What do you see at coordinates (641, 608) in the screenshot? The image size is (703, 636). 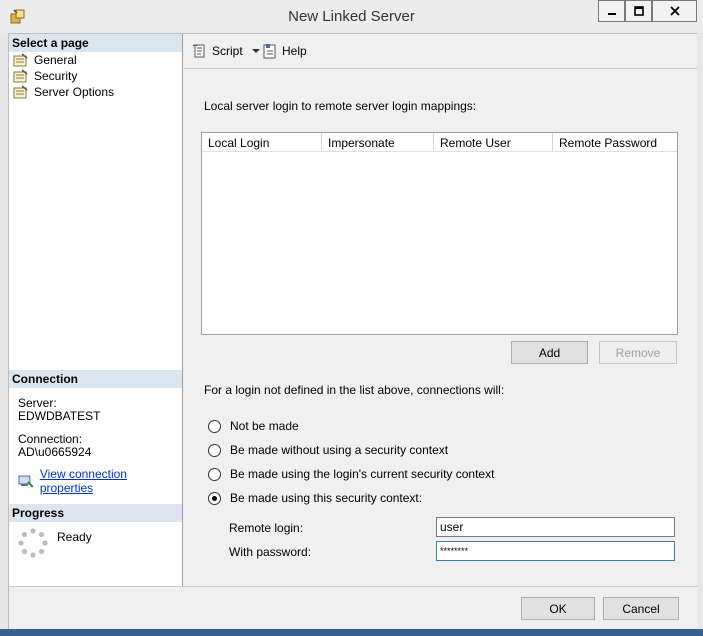 I see `cancel-button: Cancel` at bounding box center [641, 608].